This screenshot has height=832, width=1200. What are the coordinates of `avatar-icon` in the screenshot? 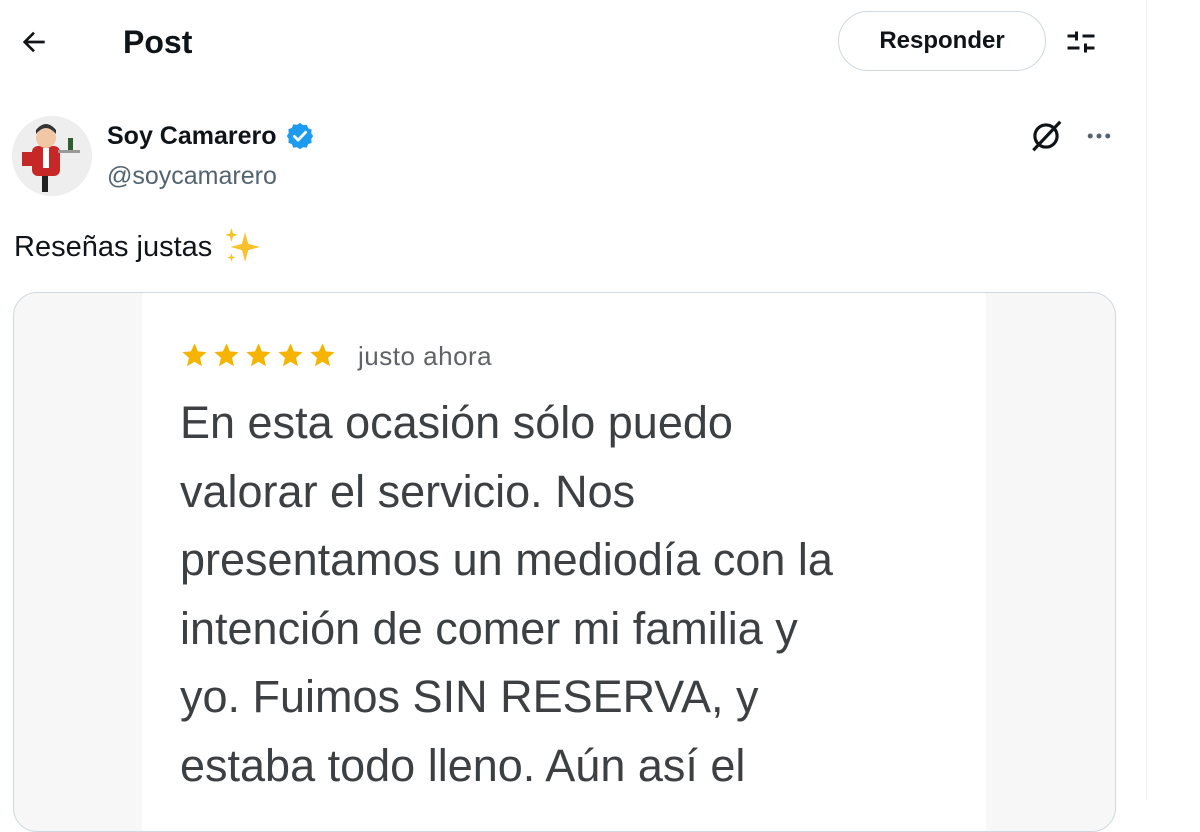 It's located at (52, 156).